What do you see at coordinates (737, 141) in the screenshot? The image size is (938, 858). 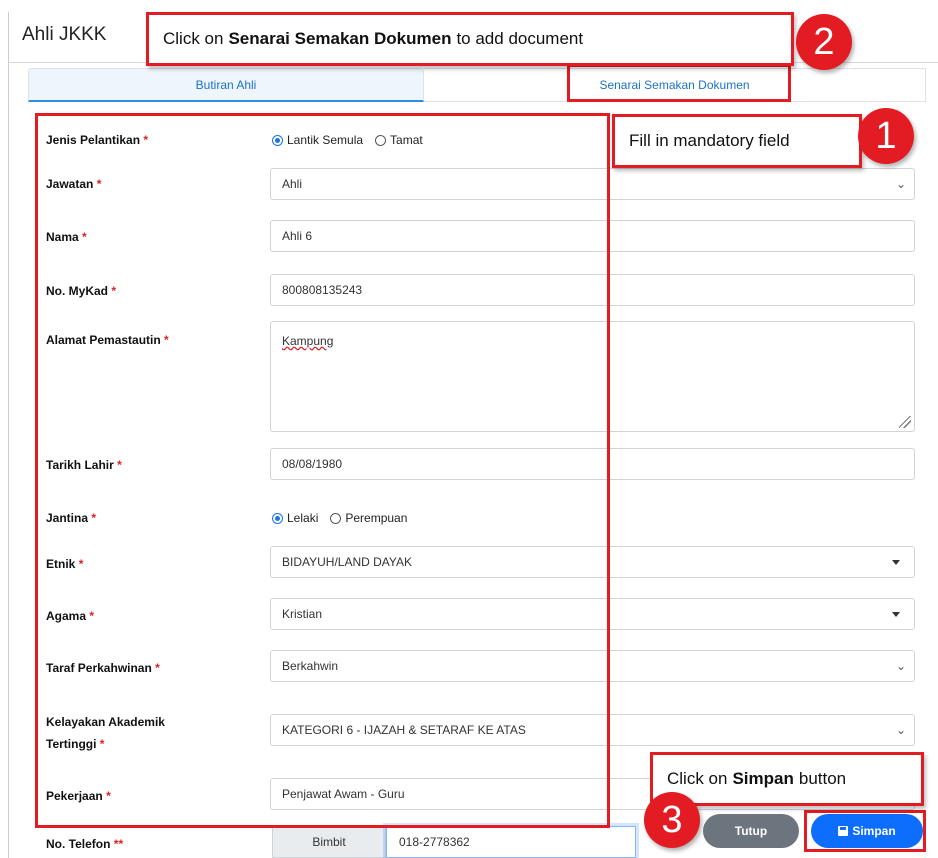 I see `step1-callout: Fill in mandatory field` at bounding box center [737, 141].